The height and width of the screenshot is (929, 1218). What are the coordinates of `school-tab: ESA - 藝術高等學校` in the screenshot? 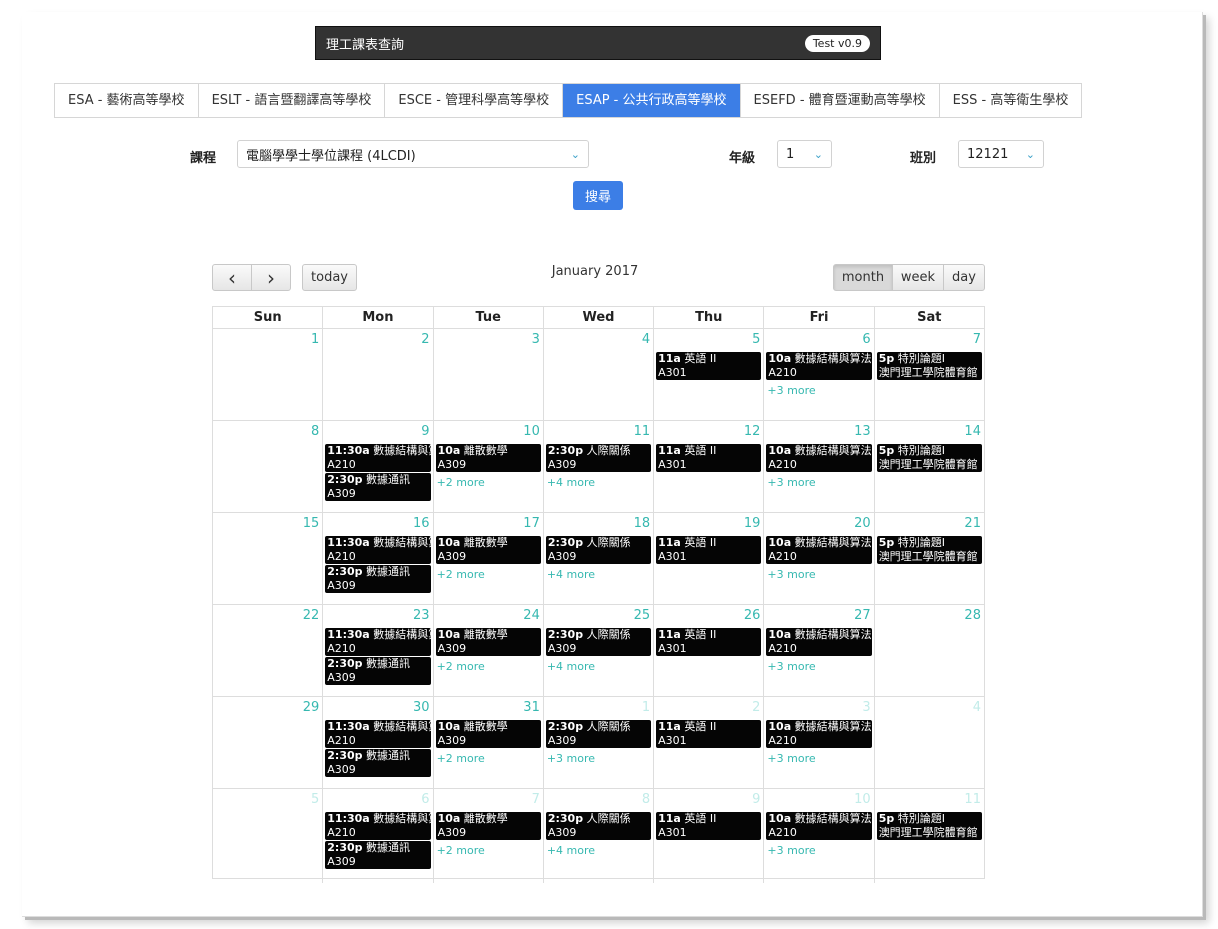 It's located at (127, 100).